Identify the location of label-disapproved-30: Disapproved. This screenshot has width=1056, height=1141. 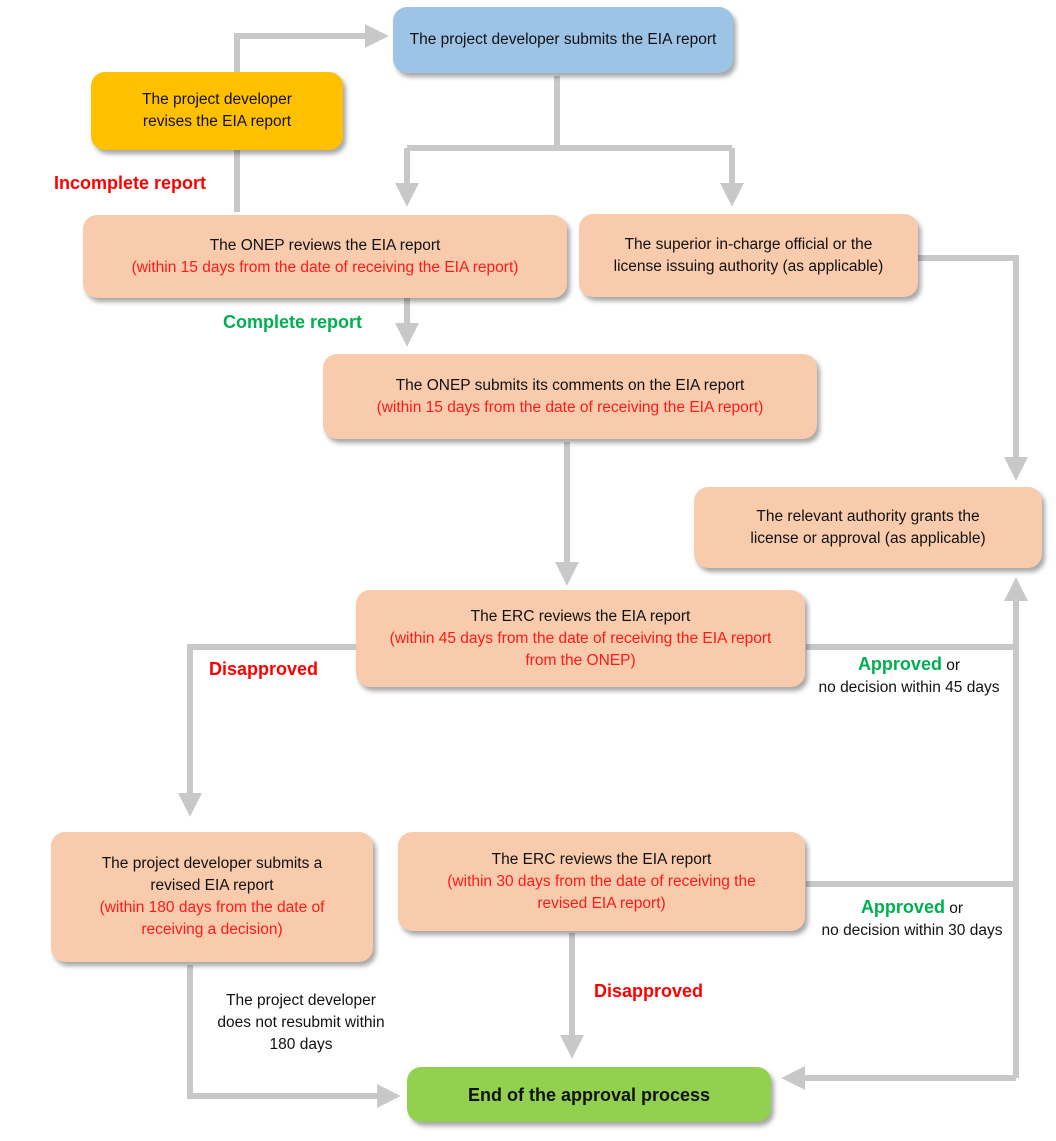
(649, 991).